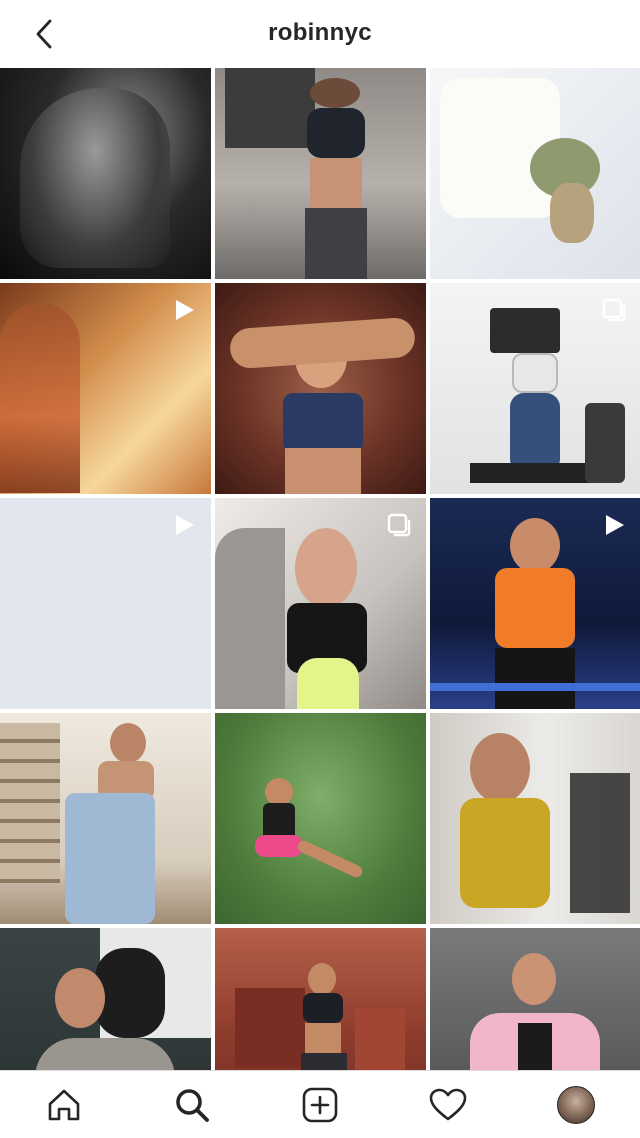  I want to click on nav-new-post, so click(320, 1105).